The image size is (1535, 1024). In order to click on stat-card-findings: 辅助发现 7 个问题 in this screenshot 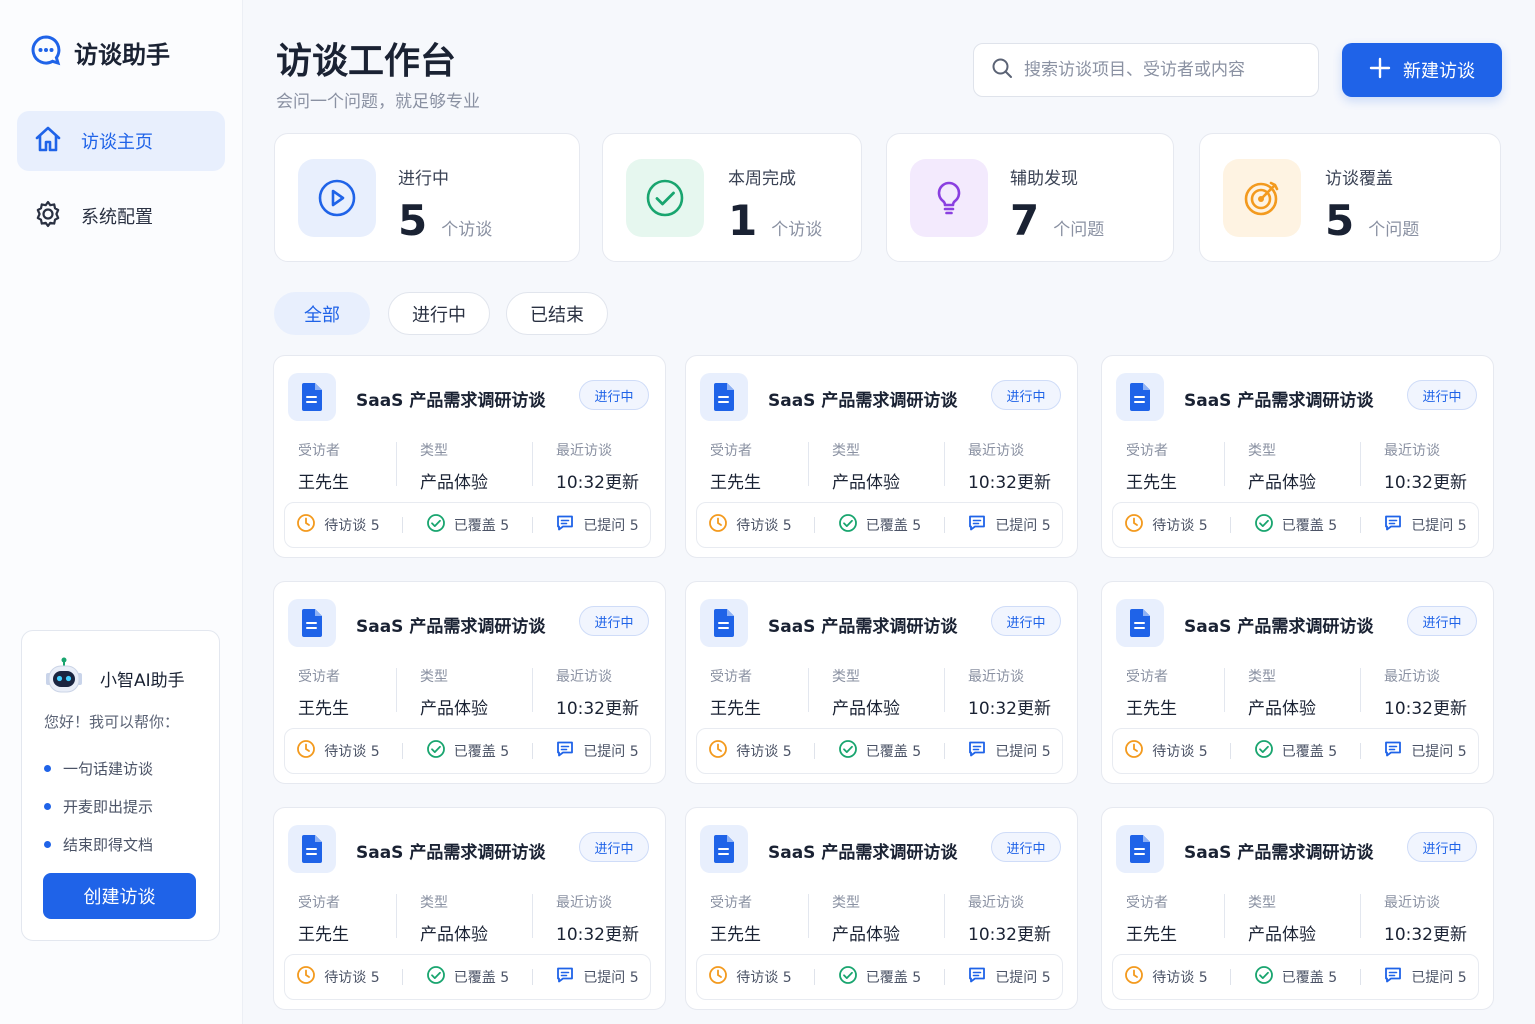, I will do `click(1030, 197)`.